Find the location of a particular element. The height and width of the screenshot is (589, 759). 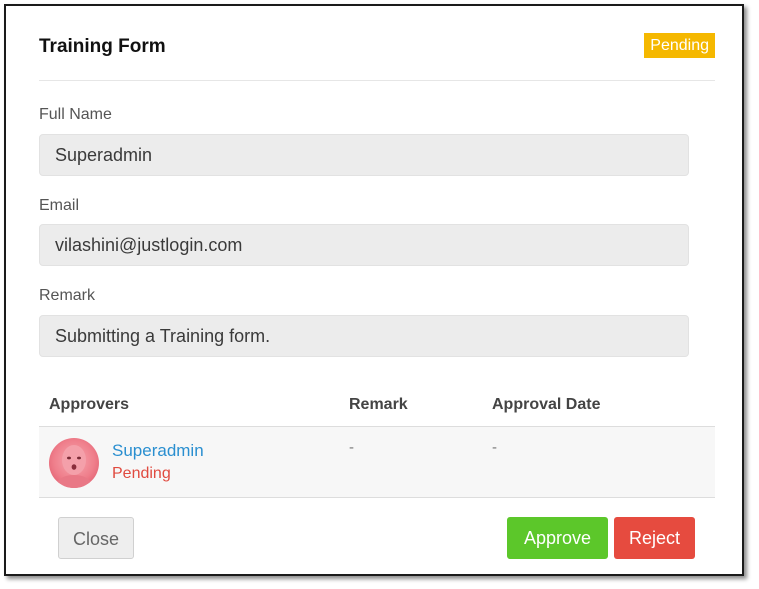

remark-column-header: Remark is located at coordinates (378, 404).